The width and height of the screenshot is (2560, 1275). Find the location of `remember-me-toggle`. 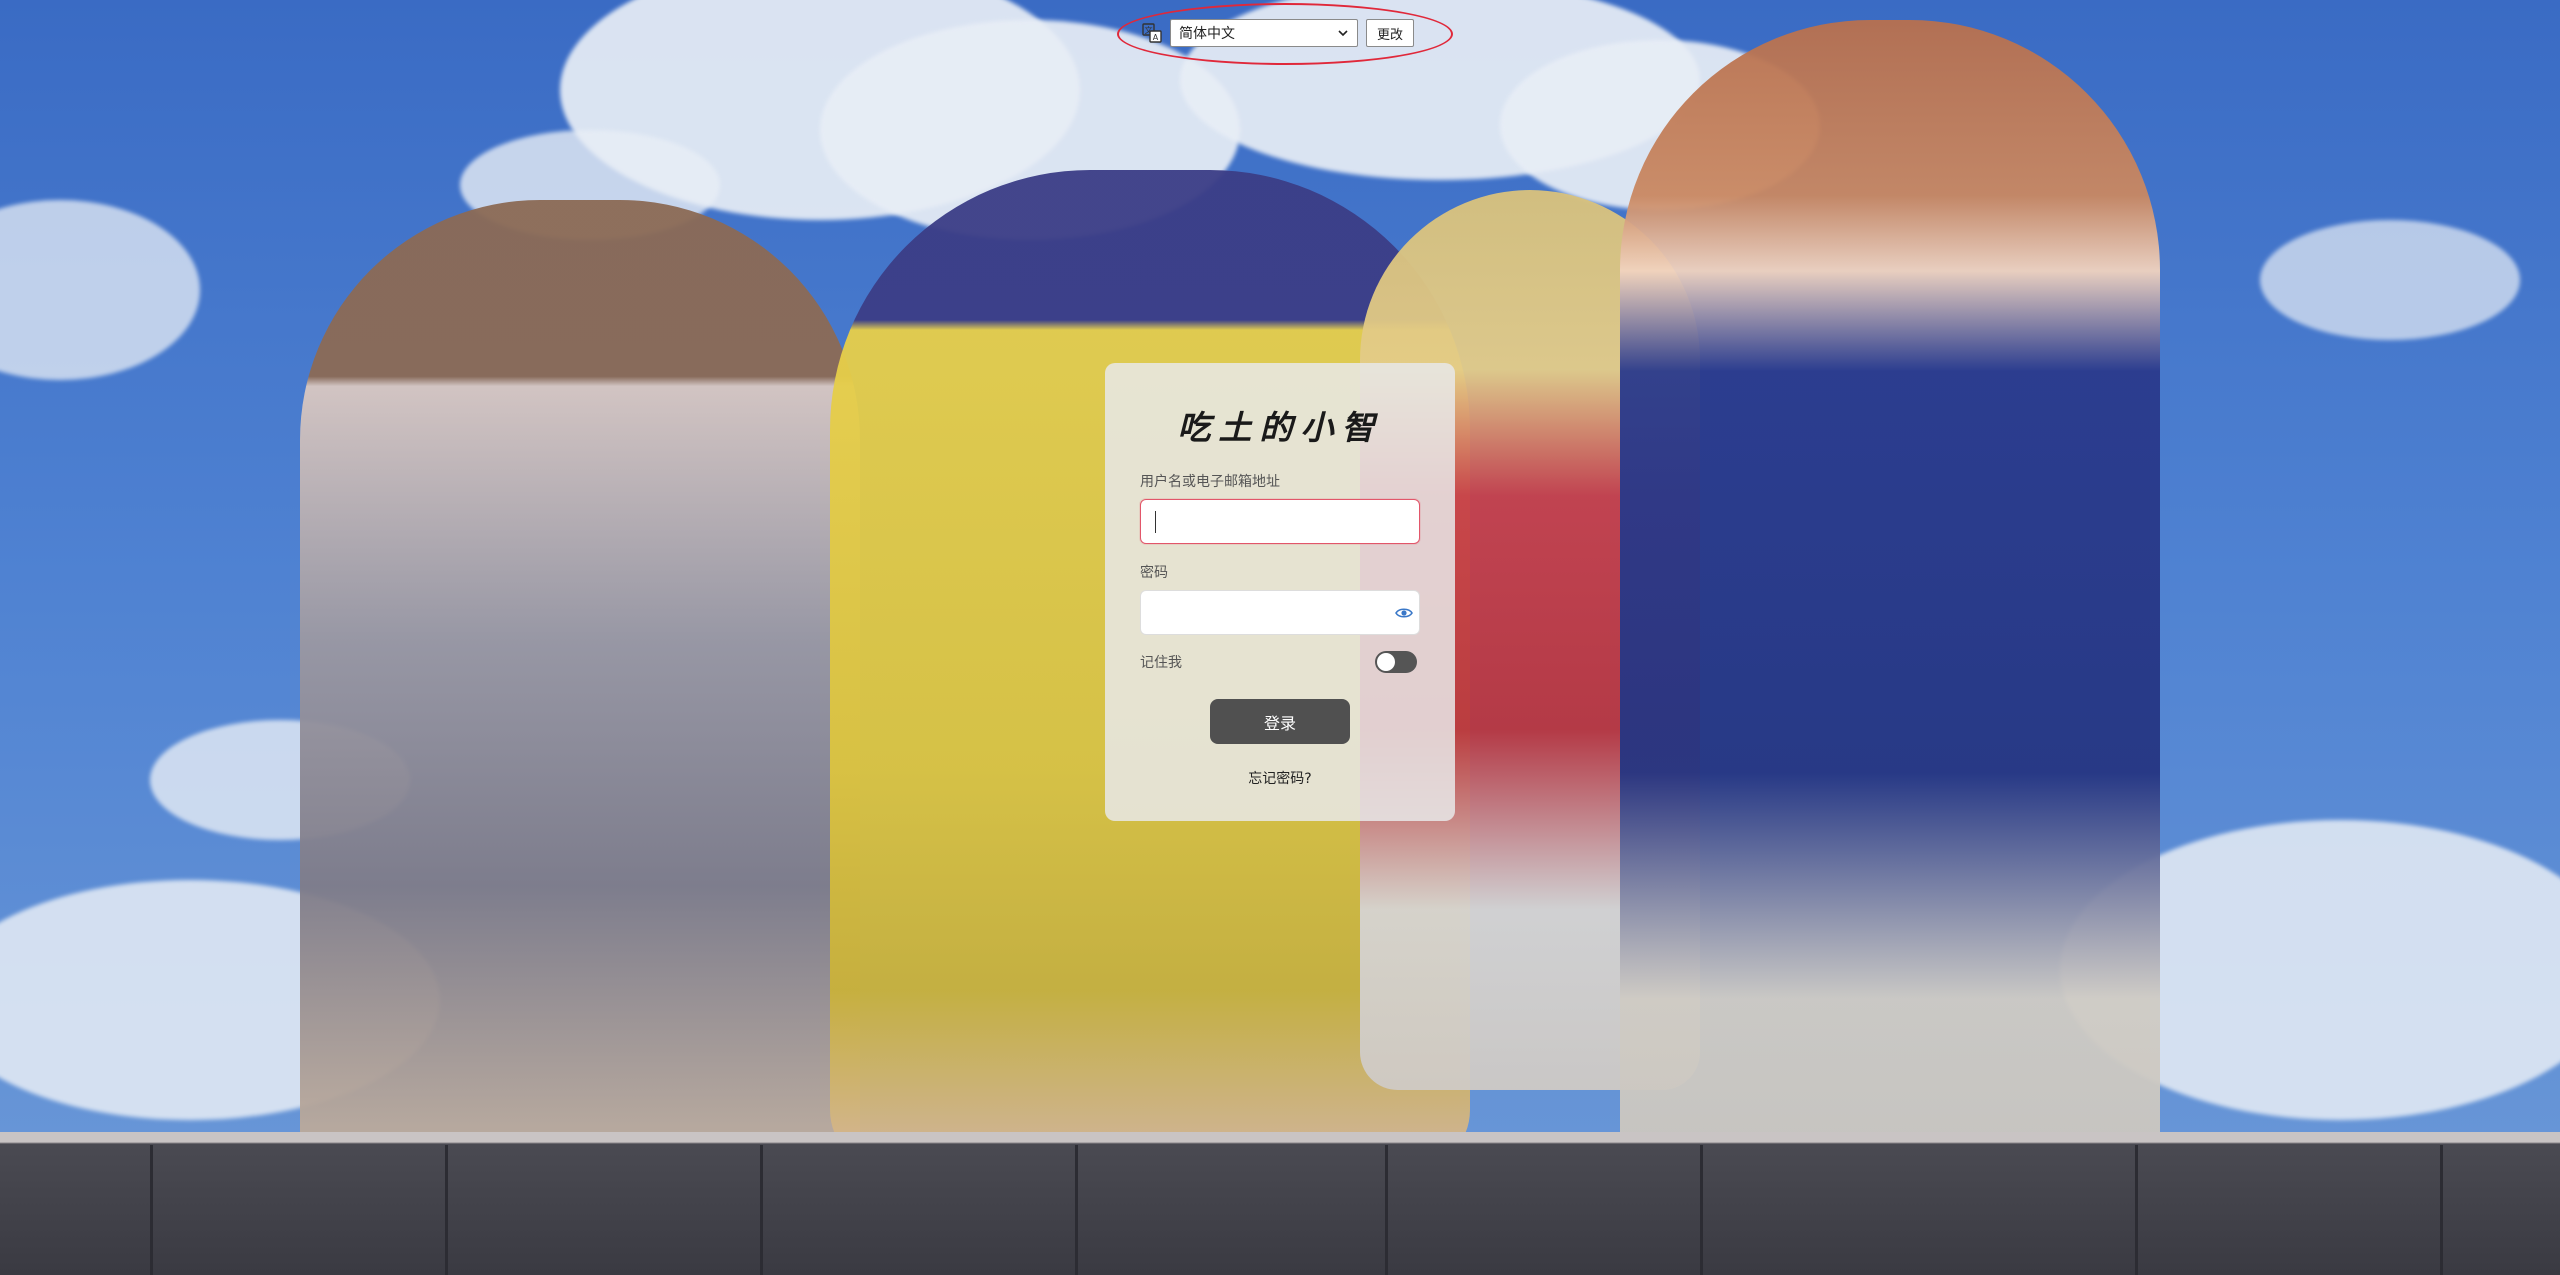

remember-me-toggle is located at coordinates (1396, 662).